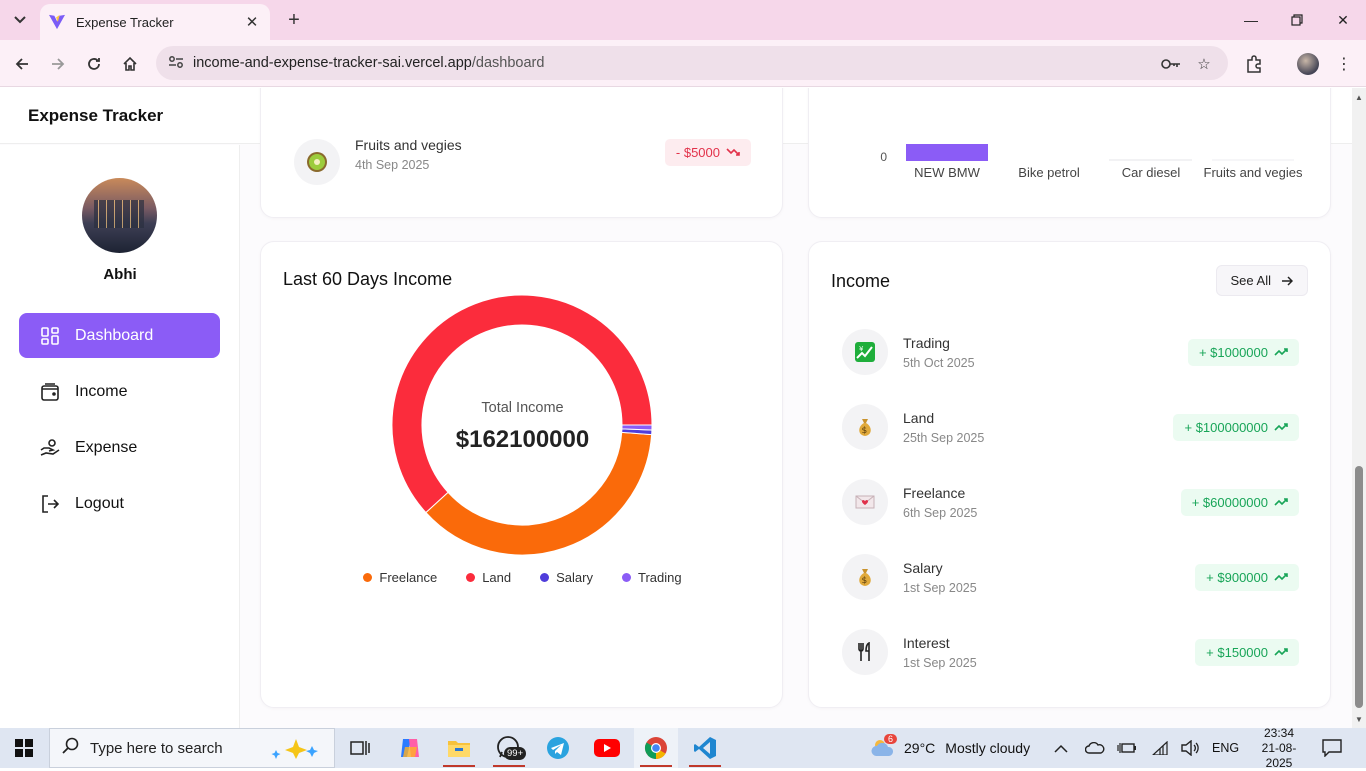 The height and width of the screenshot is (771, 1366). Describe the element at coordinates (50, 448) in the screenshot. I see `hand-coins-icon` at that location.